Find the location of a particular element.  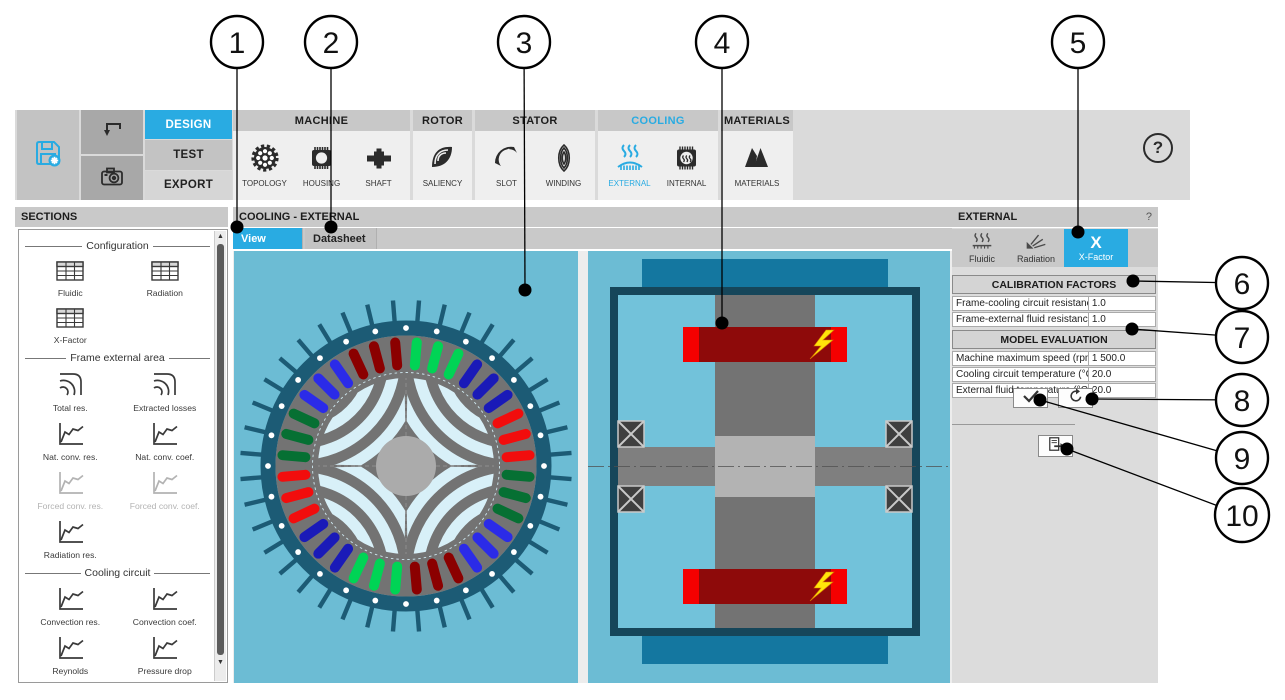

callout-8: 8 is located at coordinates (1242, 401).